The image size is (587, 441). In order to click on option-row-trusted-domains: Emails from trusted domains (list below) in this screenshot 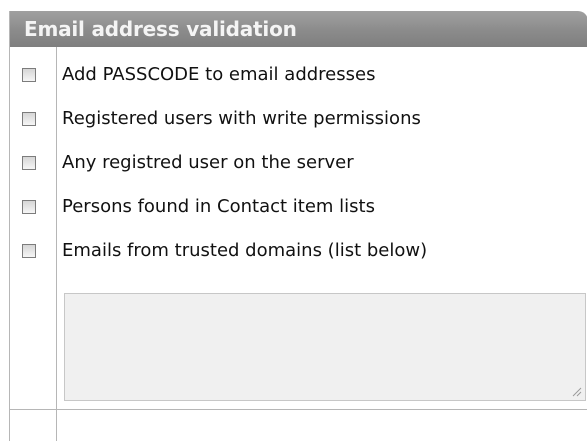, I will do `click(298, 253)`.